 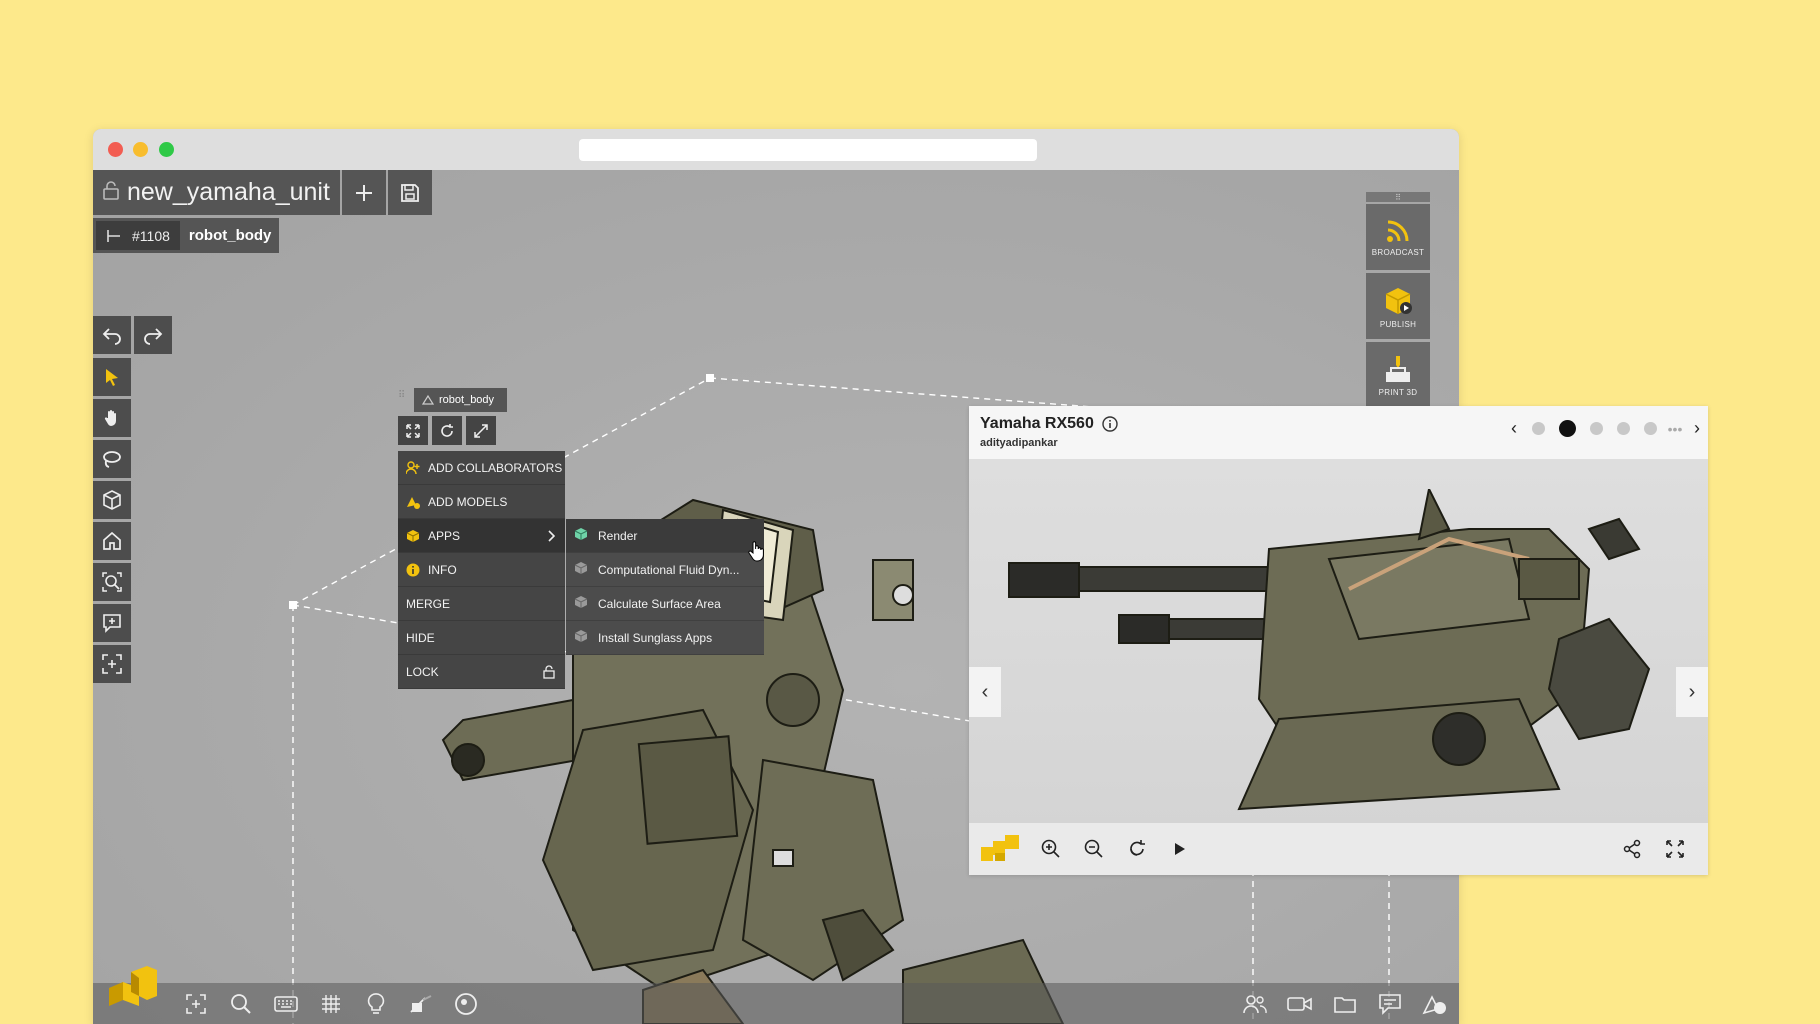 I want to click on models-button, so click(x=1434, y=1003).